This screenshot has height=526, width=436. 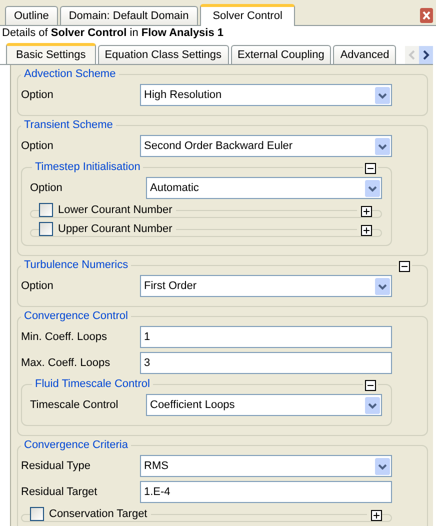 What do you see at coordinates (163, 54) in the screenshot?
I see `tab: Equation Class Settings` at bounding box center [163, 54].